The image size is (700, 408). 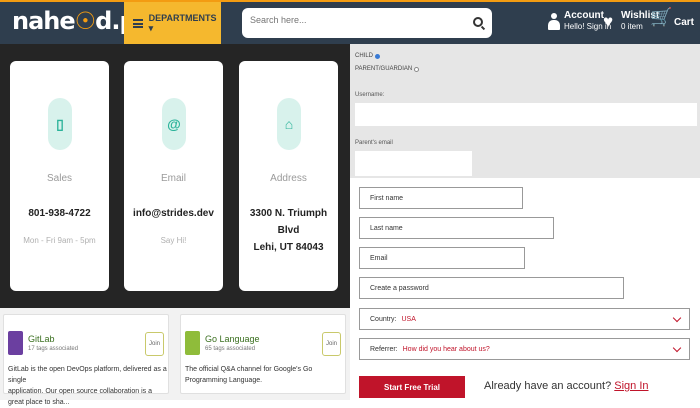 I want to click on country-select: Country: USA, so click(x=524, y=319).